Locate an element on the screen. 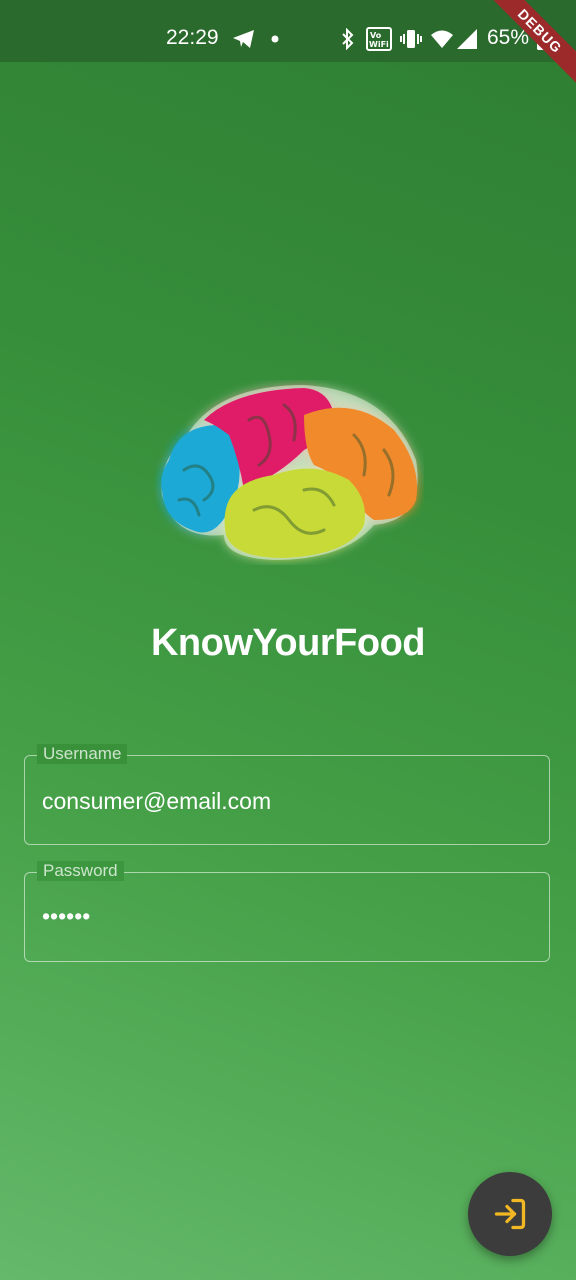 The image size is (576, 1280). username-label: Username is located at coordinates (82, 754).